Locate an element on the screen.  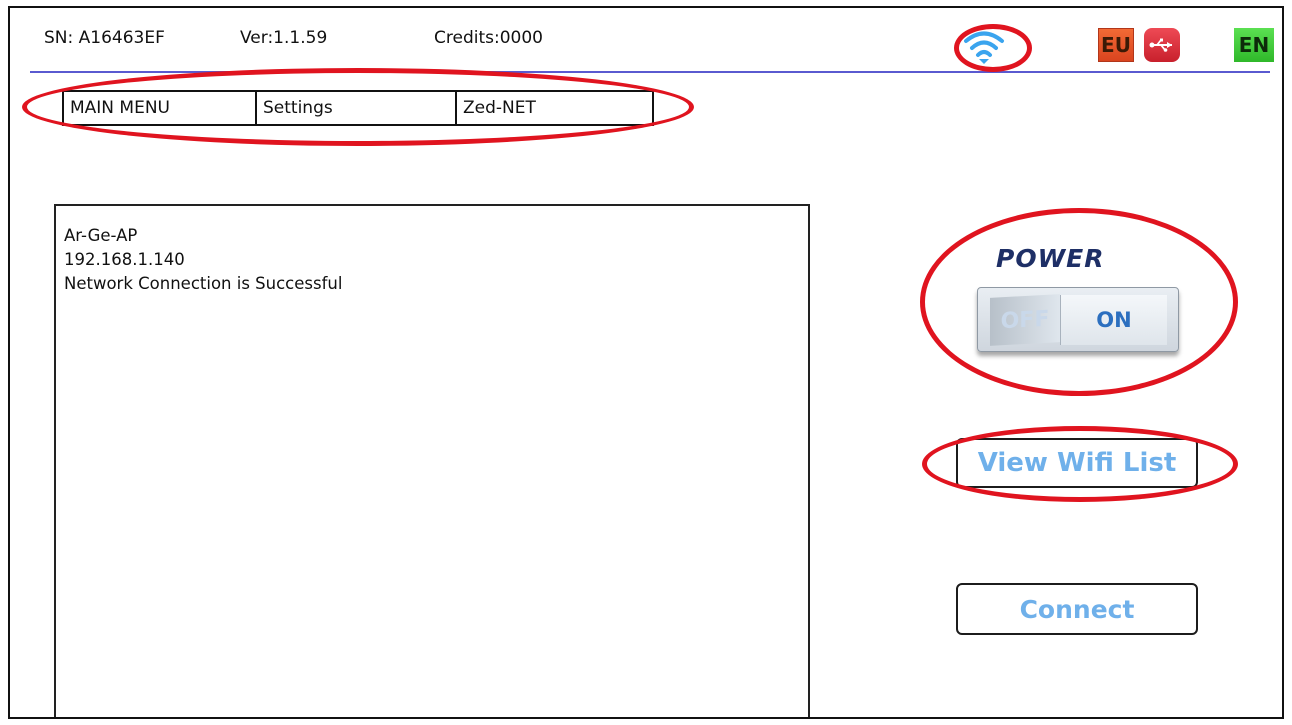
connect-button: Connect is located at coordinates (1077, 609).